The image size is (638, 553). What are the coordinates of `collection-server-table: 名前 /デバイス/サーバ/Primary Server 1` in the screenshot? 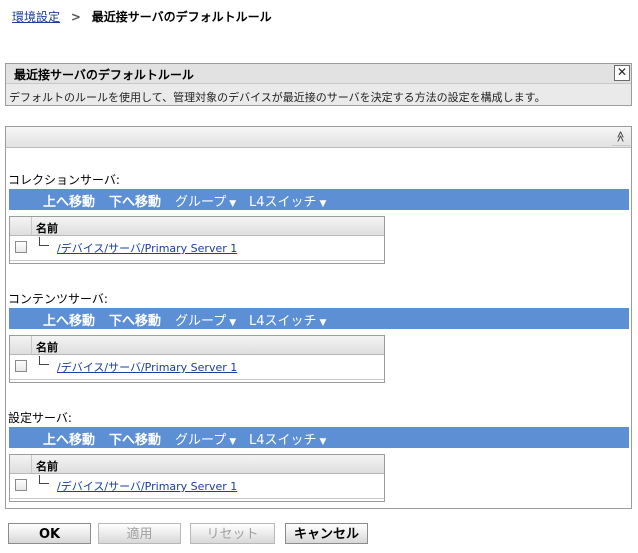 It's located at (197, 240).